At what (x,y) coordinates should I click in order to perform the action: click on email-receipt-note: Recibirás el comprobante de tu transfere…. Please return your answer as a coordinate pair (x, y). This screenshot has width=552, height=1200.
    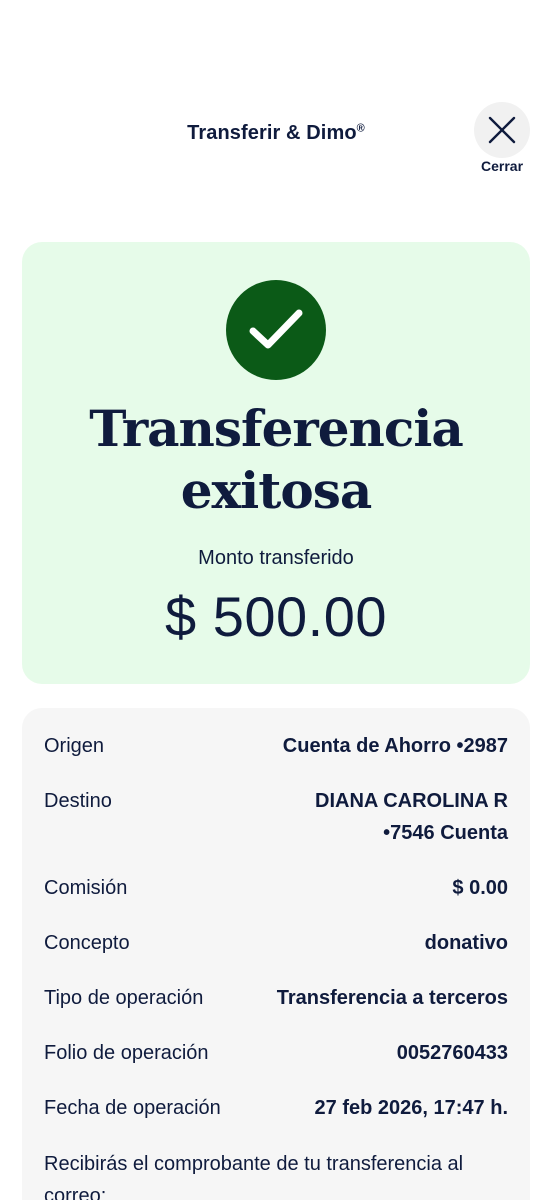
    Looking at the image, I should click on (254, 1176).